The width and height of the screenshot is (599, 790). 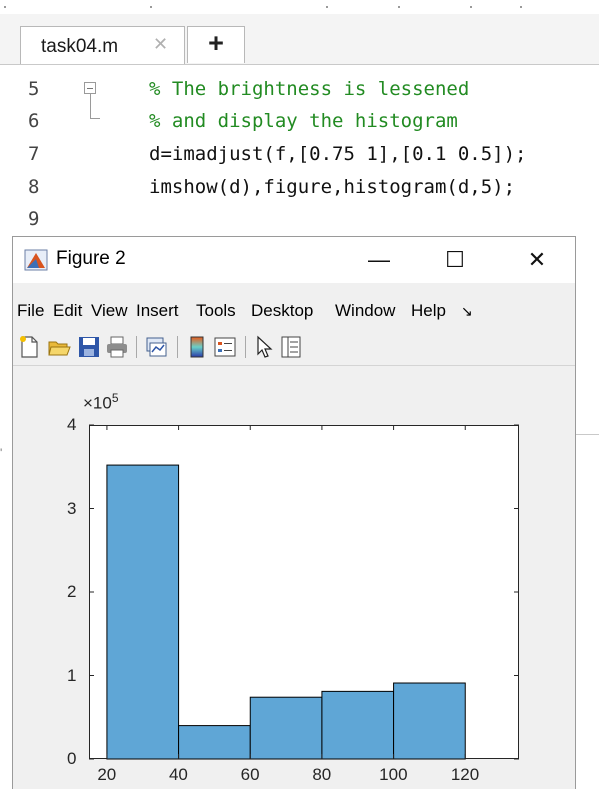 What do you see at coordinates (34, 187) in the screenshot?
I see `line-number: 8` at bounding box center [34, 187].